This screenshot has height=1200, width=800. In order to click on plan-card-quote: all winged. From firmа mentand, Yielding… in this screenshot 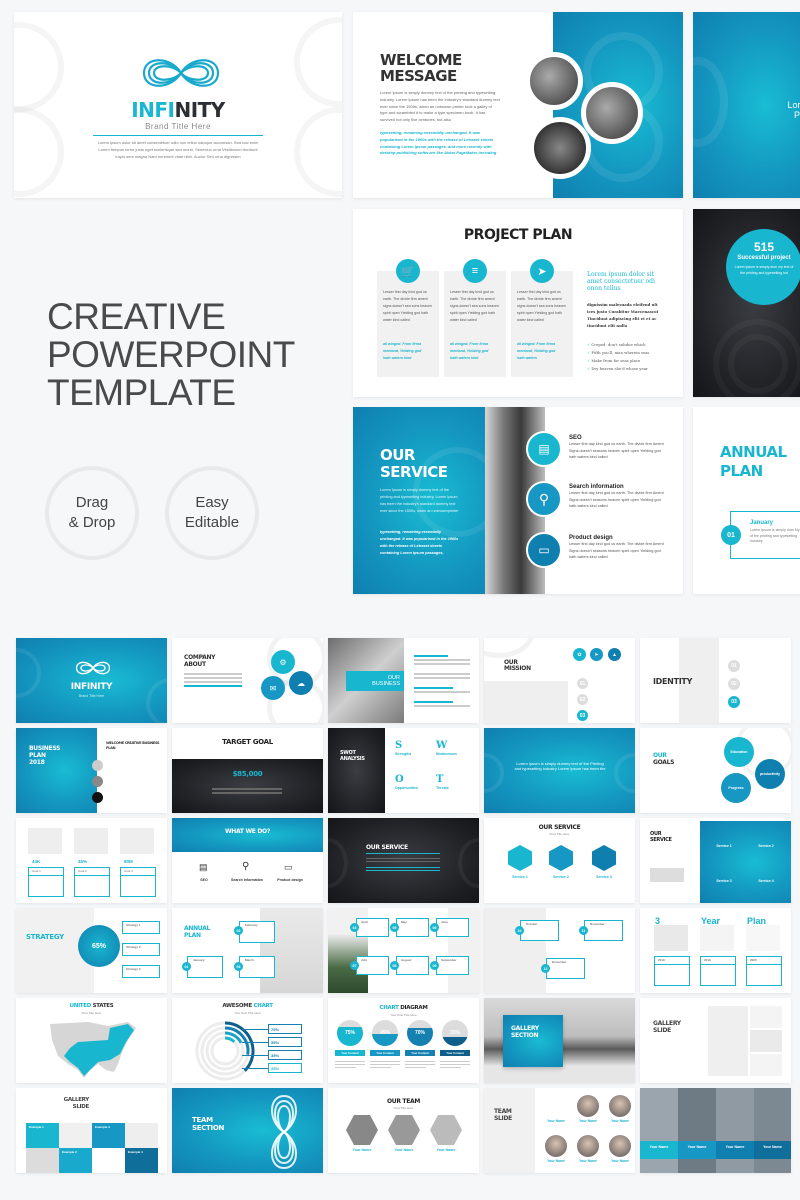, I will do `click(402, 351)`.